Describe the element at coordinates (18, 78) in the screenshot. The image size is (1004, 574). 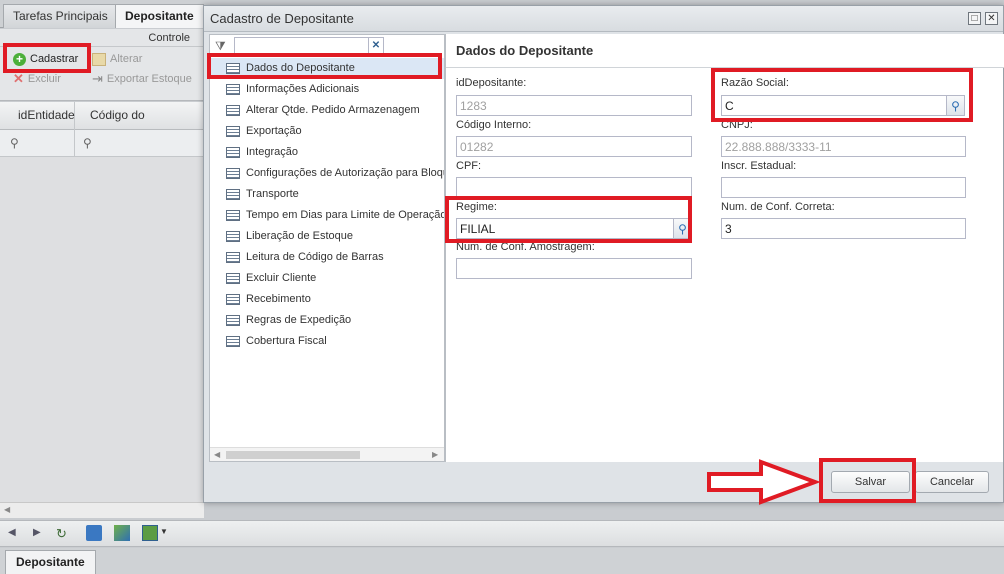
I see `delete-icon: ✕` at that location.